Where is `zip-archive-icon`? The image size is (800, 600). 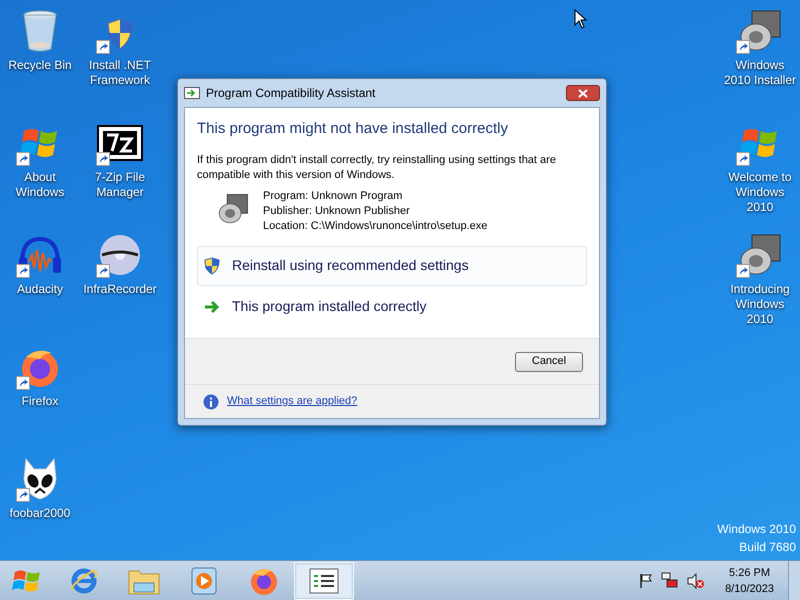
zip-archive-icon is located at coordinates (120, 143).